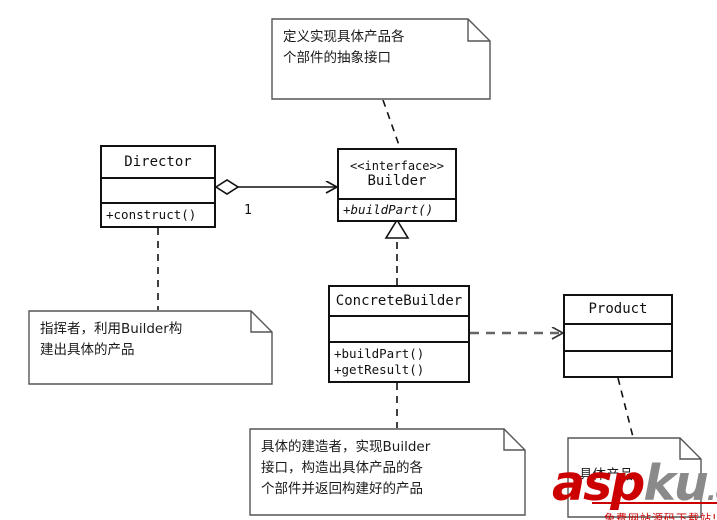  What do you see at coordinates (606, 475) in the screenshot?
I see `note-product-text: 具体产品` at bounding box center [606, 475].